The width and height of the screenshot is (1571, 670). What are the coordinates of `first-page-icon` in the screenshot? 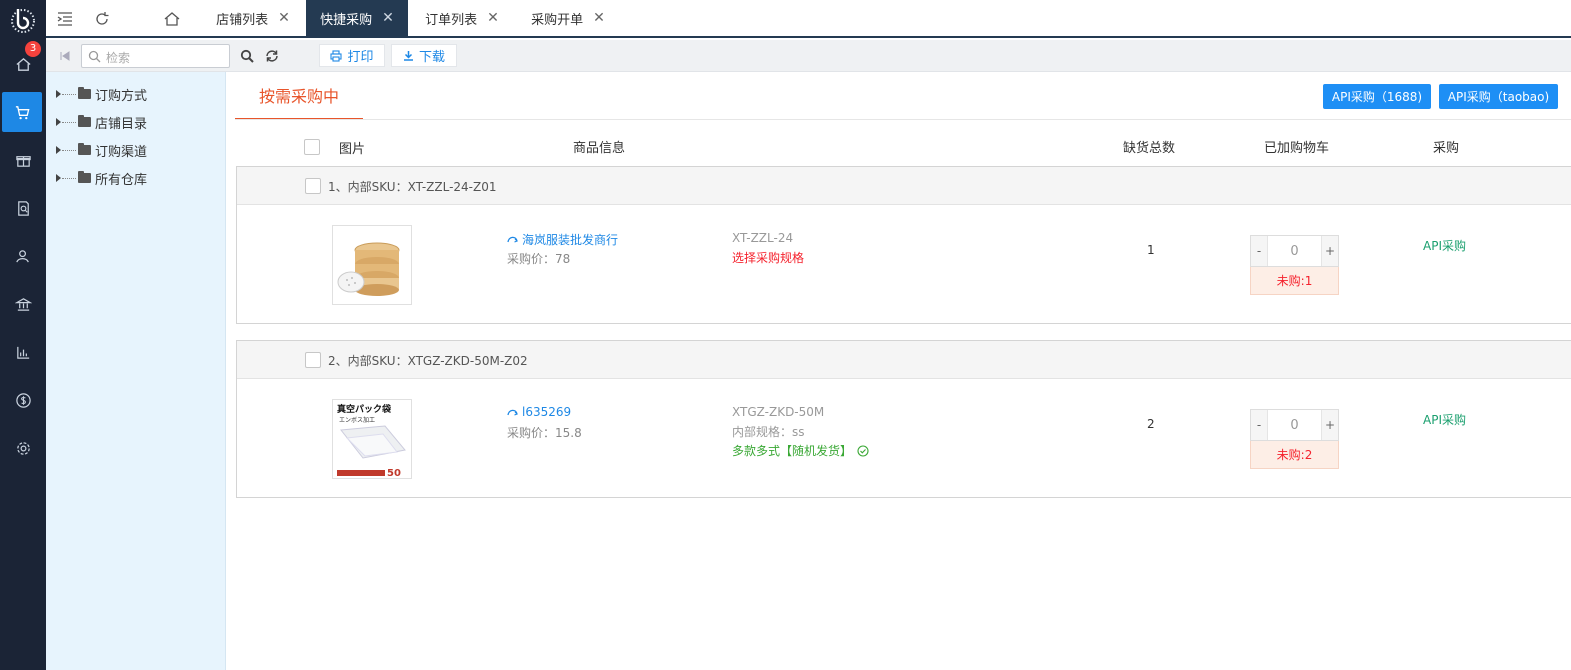 It's located at (65, 56).